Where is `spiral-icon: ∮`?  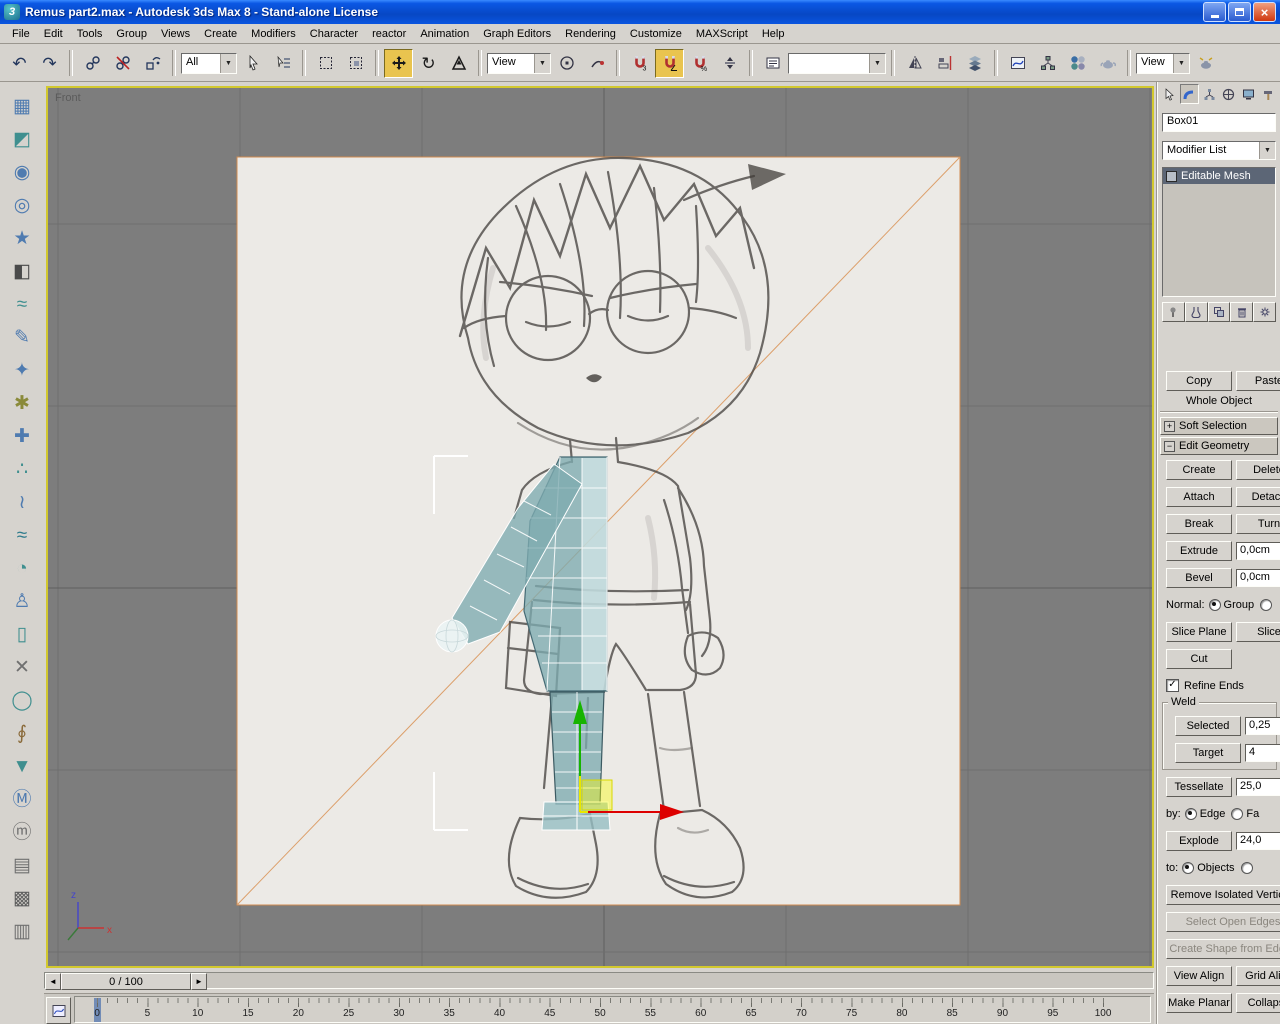
spiral-icon: ∮ is located at coordinates (22, 733).